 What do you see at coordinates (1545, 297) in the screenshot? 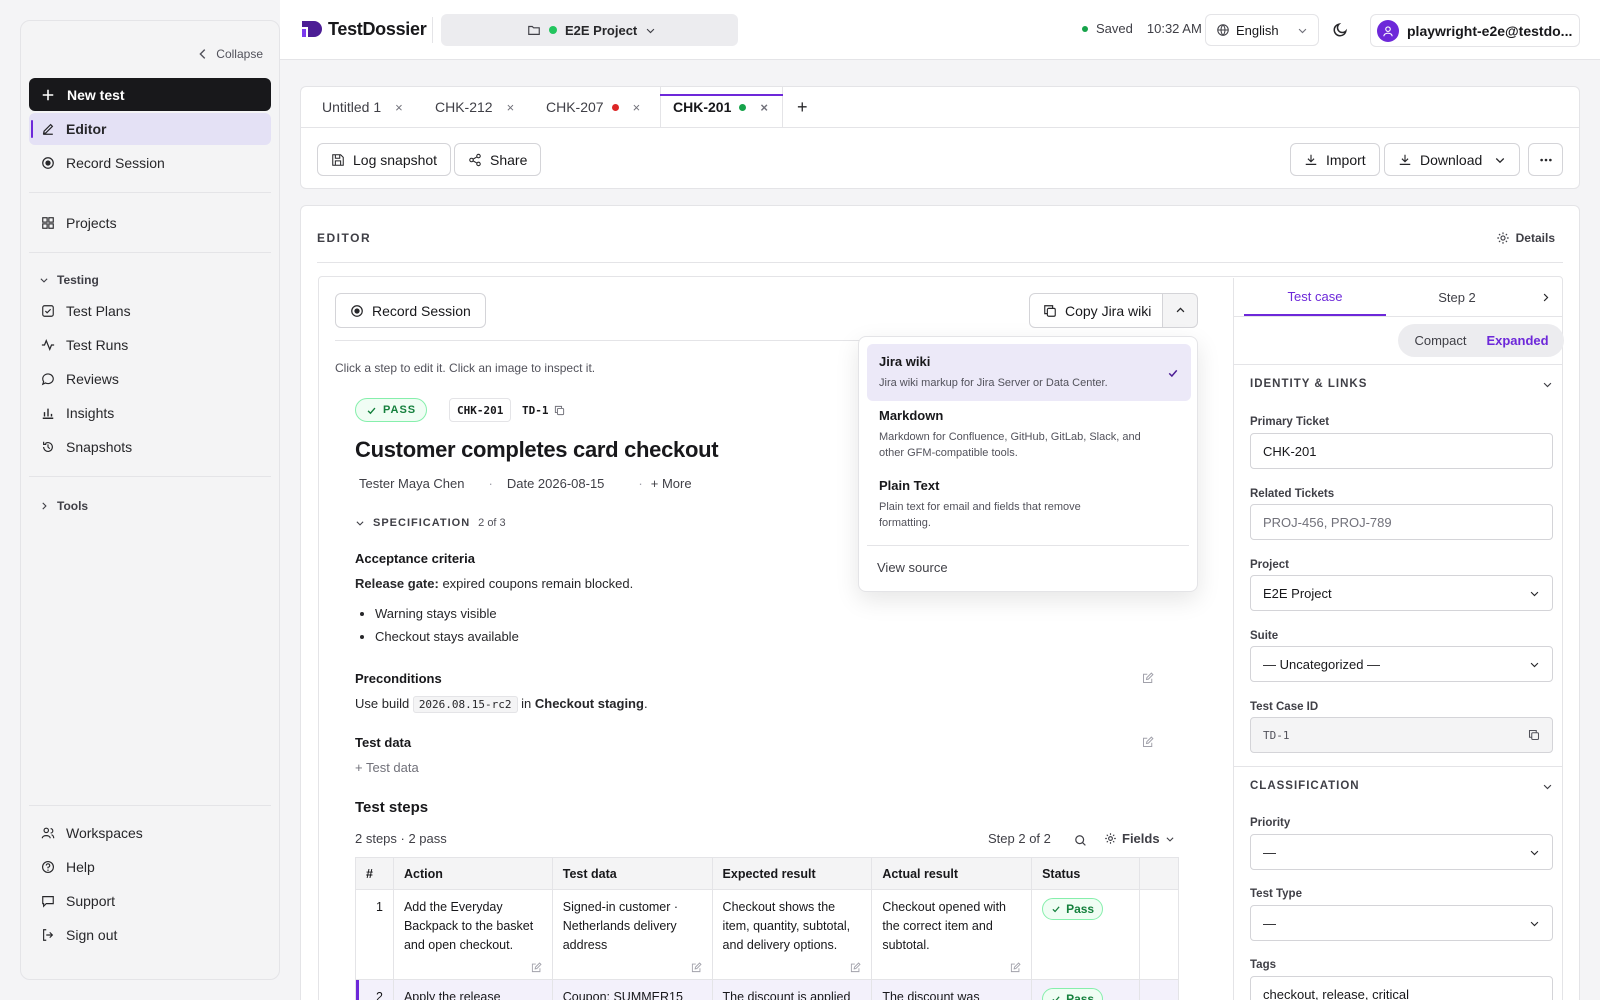
I see `tabs-scroll-right` at bounding box center [1545, 297].